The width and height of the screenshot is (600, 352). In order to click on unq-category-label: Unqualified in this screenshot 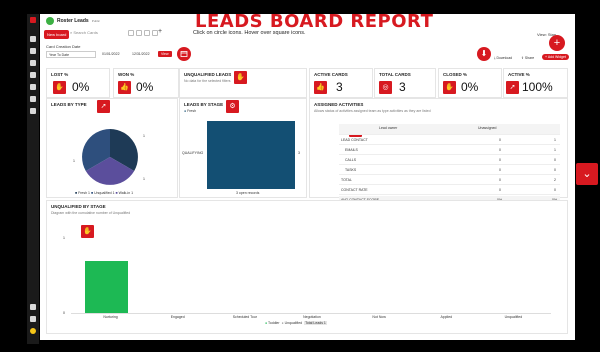, I will do `click(513, 317)`.